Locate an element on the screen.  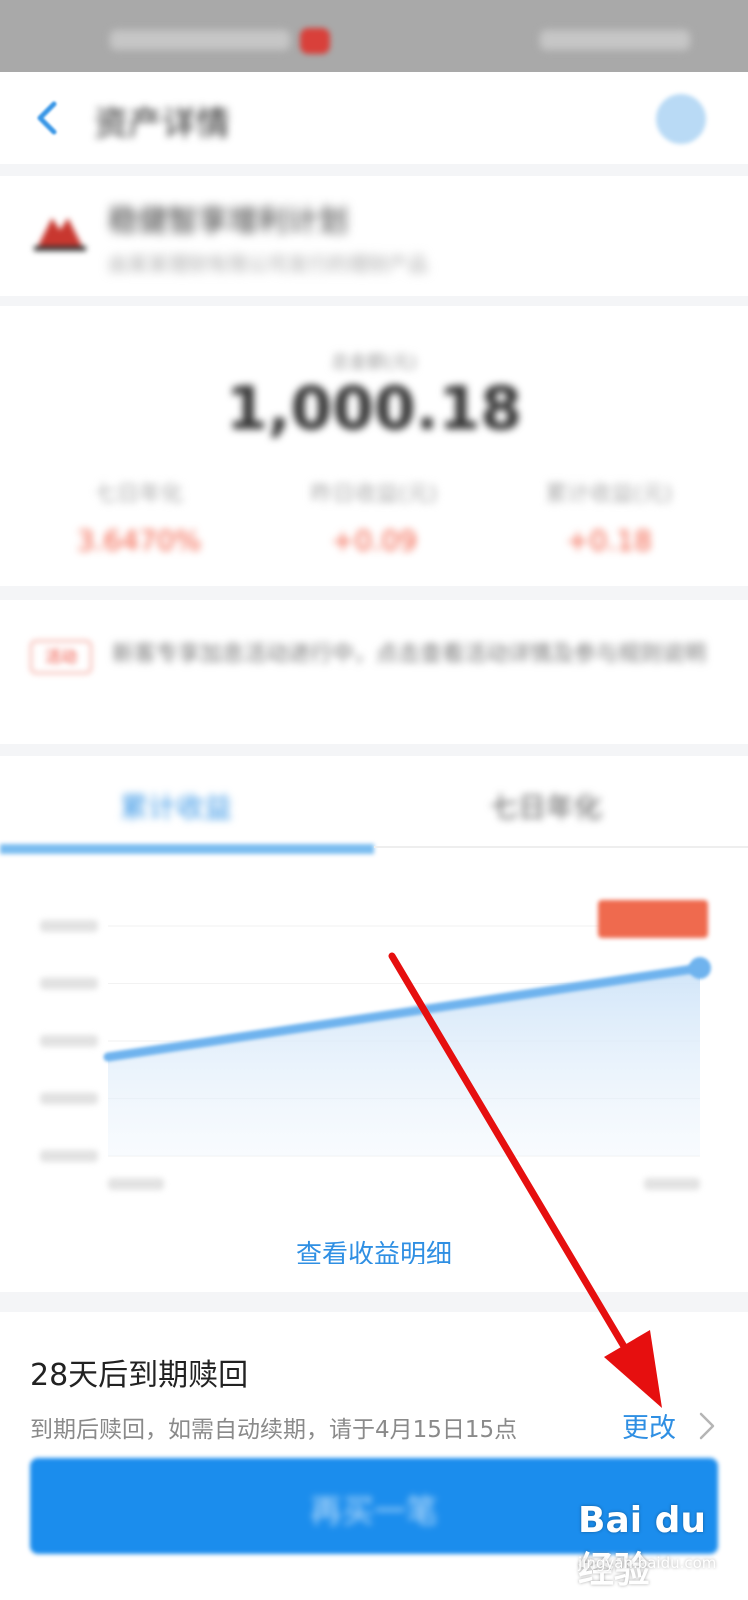
tab-seven-day-yield: 七日年化 is located at coordinates (546, 806).